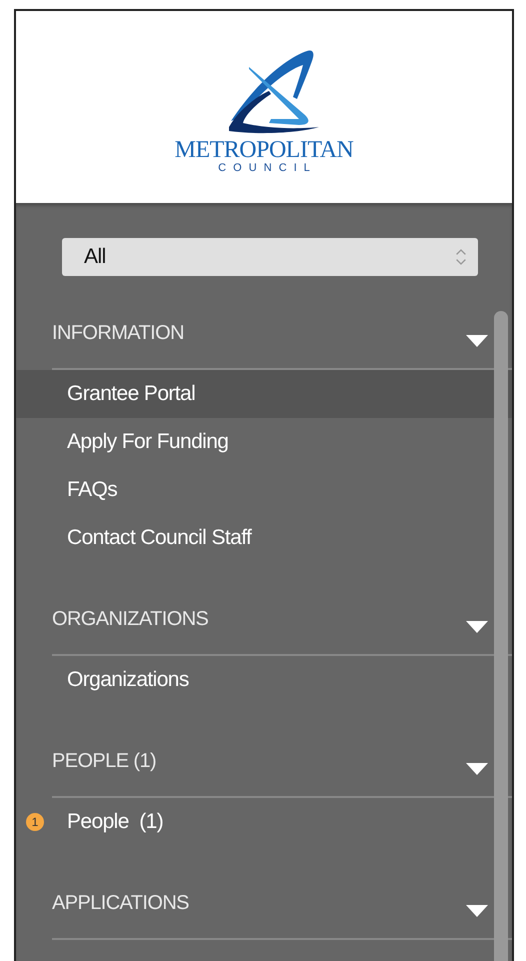 The width and height of the screenshot is (526, 961). Describe the element at coordinates (118, 333) in the screenshot. I see `section-header: INFORMATION` at that location.